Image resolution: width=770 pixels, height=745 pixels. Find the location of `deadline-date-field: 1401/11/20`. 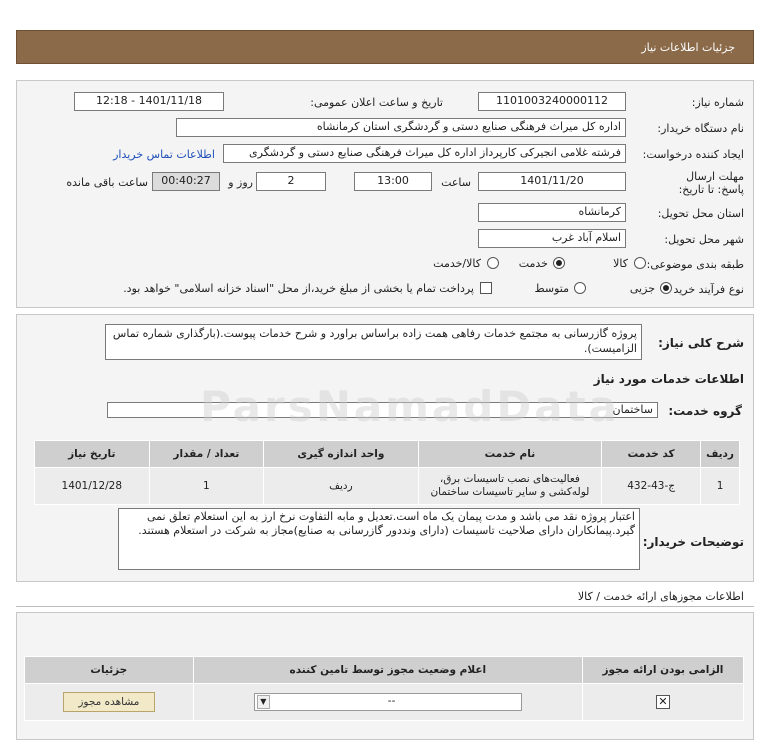

deadline-date-field: 1401/11/20 is located at coordinates (552, 181).